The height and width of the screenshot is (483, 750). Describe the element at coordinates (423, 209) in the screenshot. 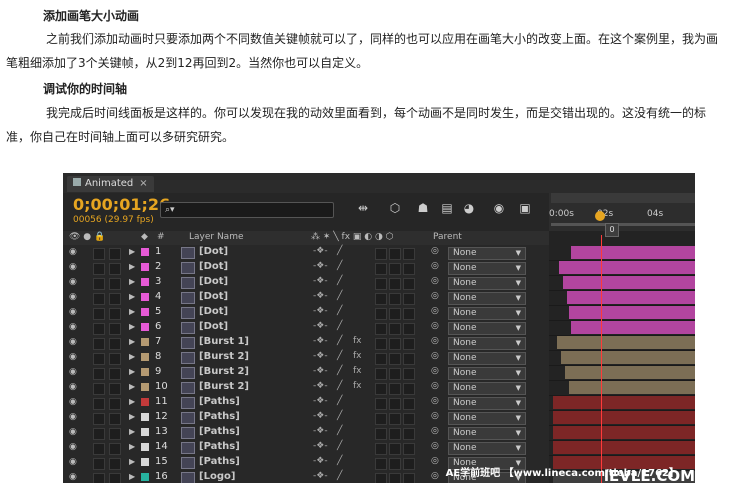

I see `shy-layers-icon: ☗` at that location.